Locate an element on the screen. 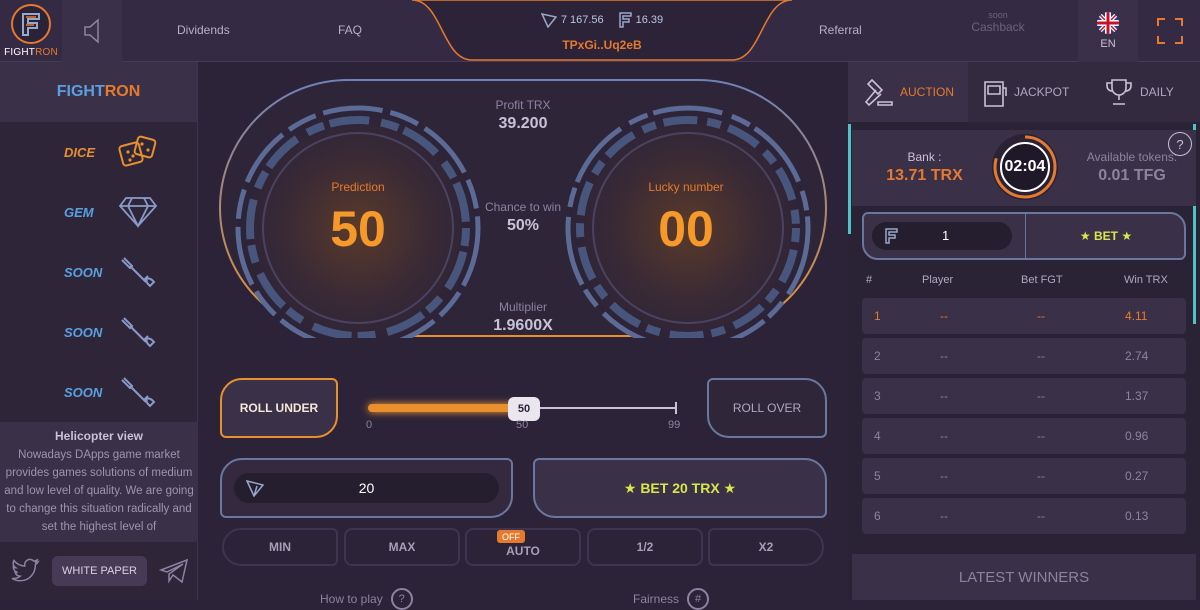 This screenshot has width=1200, height=610. nav-referral: Referral is located at coordinates (840, 30).